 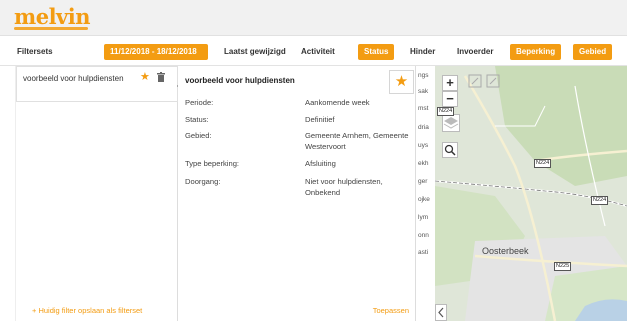 I want to click on trash-icon, so click(x=161, y=77).